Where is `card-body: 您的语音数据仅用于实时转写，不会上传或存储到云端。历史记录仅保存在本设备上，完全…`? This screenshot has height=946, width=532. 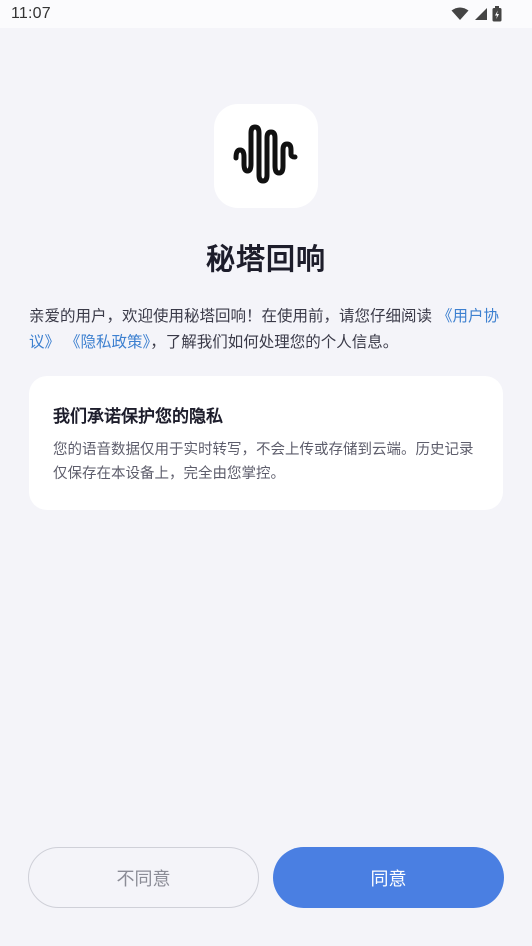
card-body: 您的语音数据仅用于实时转写，不会上传或存储到云端。历史记录仅保存在本设备上，完全… is located at coordinates (263, 462).